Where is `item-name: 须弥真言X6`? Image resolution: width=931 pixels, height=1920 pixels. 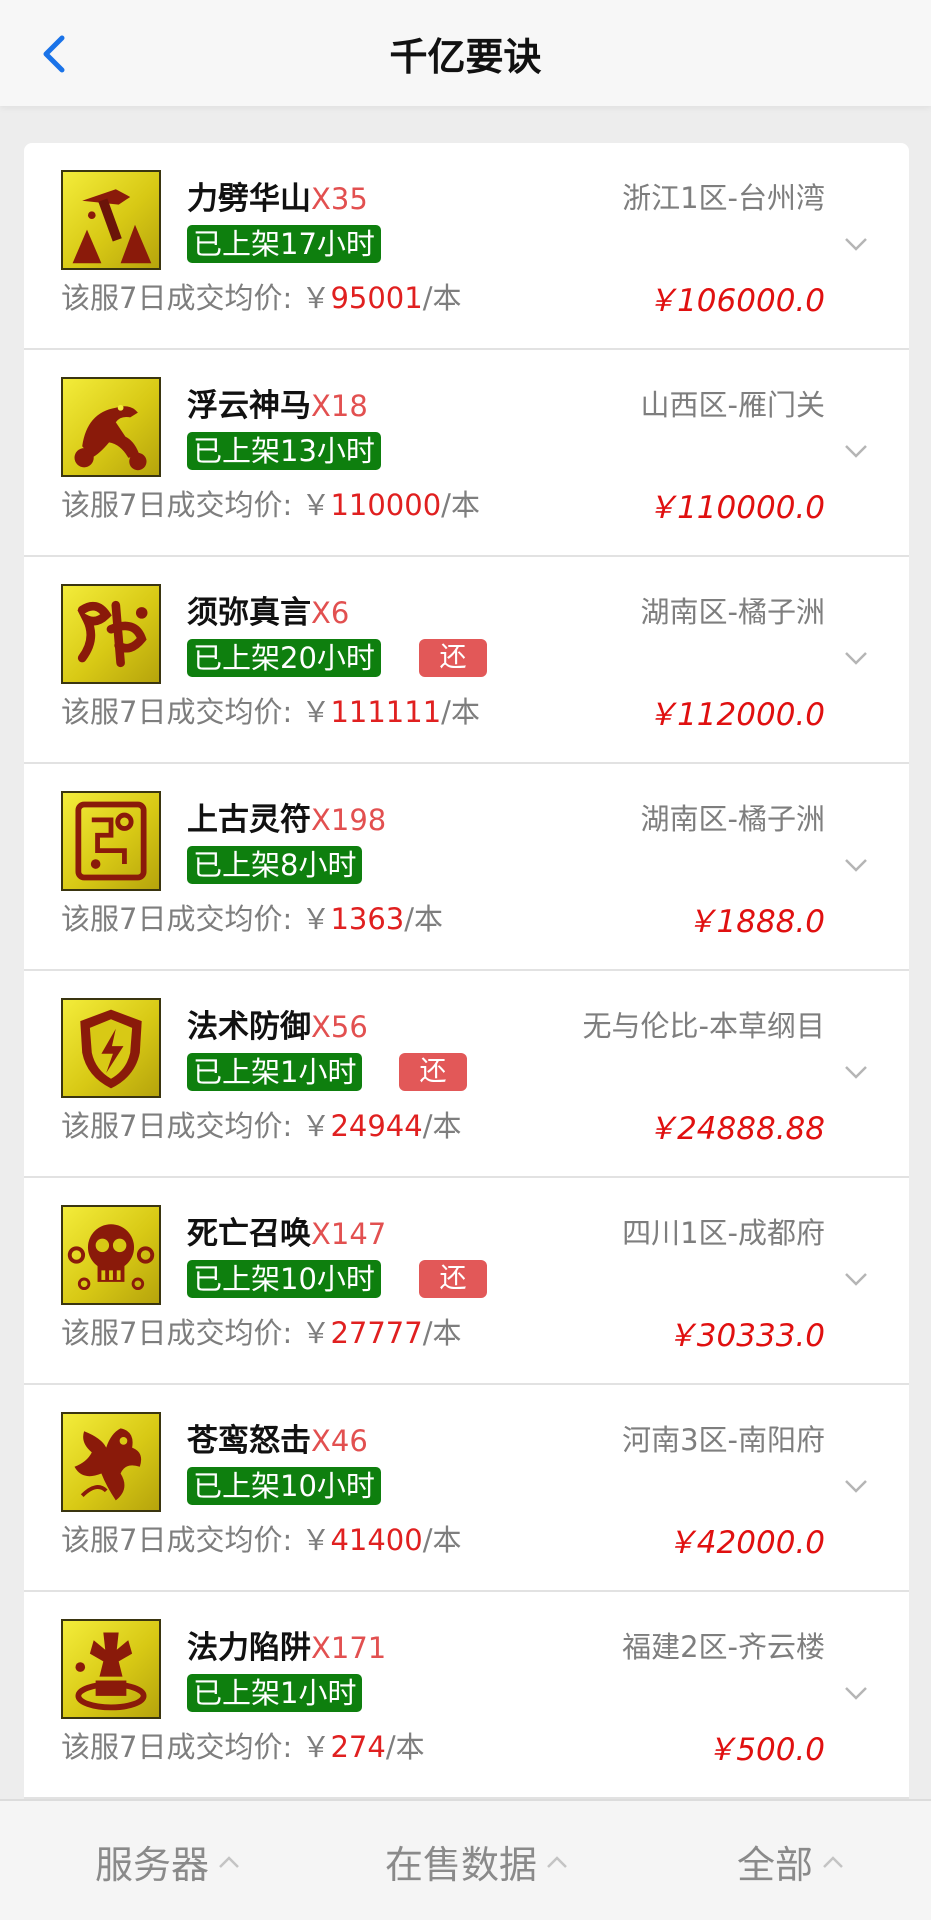 item-name: 须弥真言X6 is located at coordinates (268, 613).